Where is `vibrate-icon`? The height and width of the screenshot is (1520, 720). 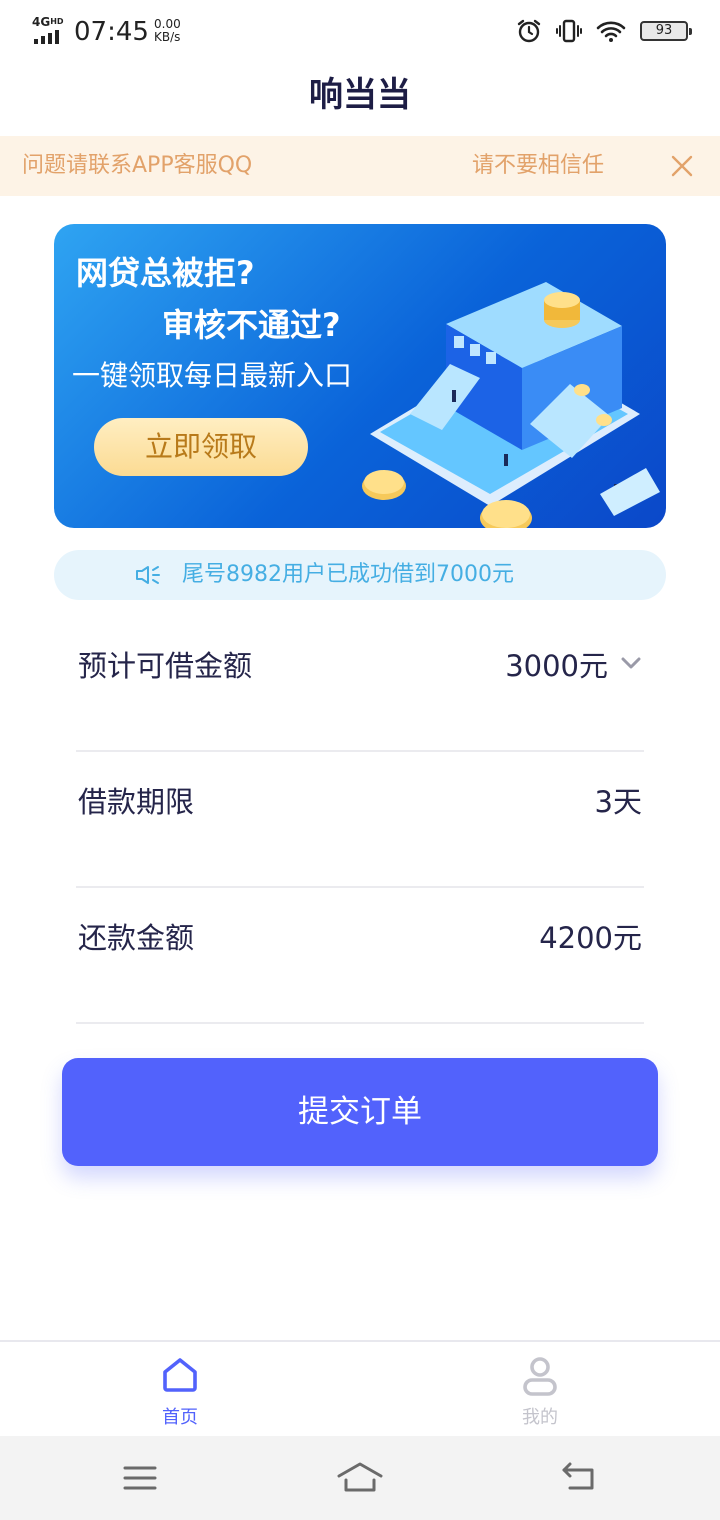
vibrate-icon is located at coordinates (569, 31).